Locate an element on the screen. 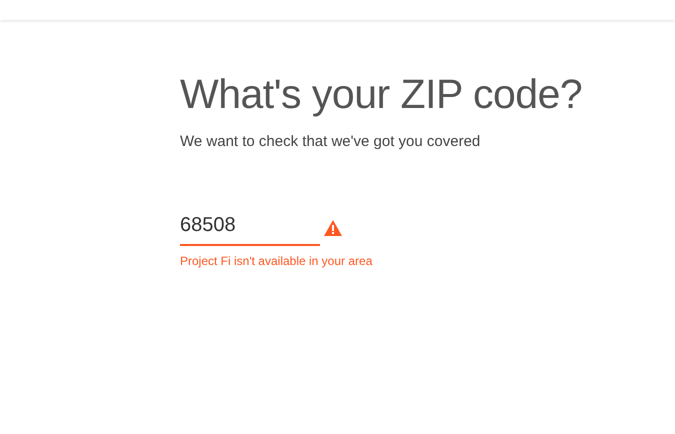 The height and width of the screenshot is (434, 675). warning-icon is located at coordinates (333, 228).